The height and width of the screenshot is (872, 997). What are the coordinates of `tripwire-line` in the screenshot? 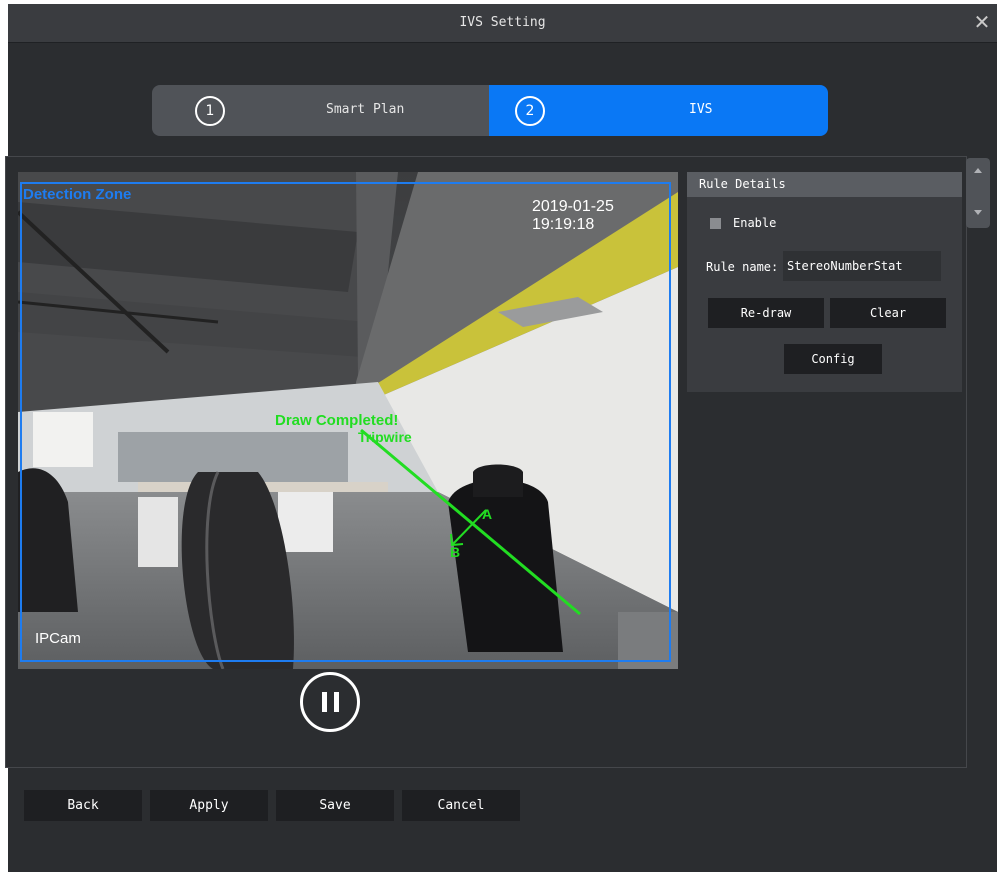 It's located at (470, 522).